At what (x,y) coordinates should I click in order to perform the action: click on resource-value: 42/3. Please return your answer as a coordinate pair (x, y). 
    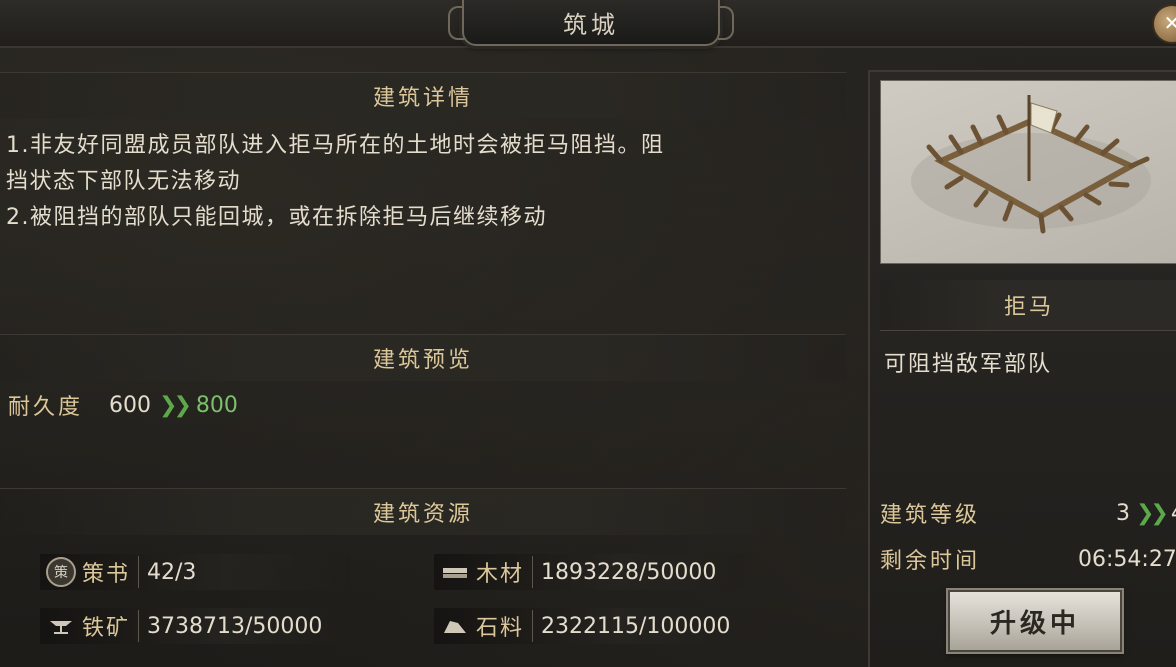
    Looking at the image, I should click on (172, 572).